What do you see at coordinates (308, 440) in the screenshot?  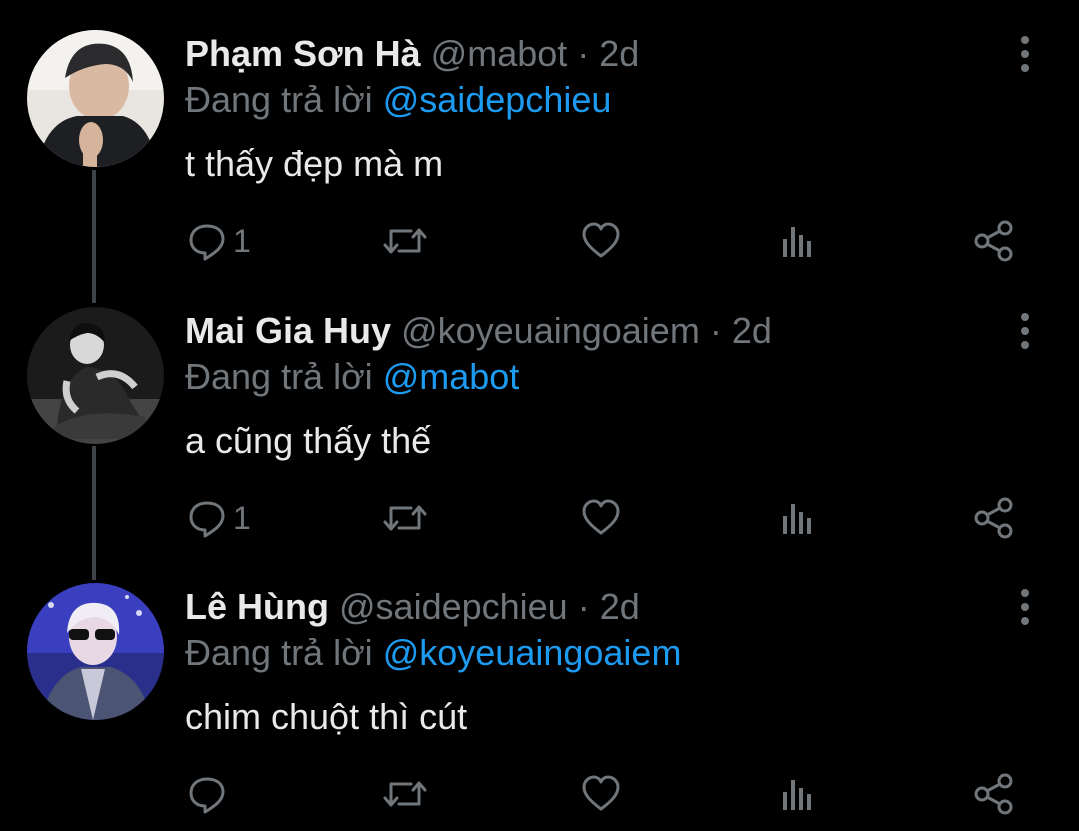 I see `tweet-text: a cũng thấy thế` at bounding box center [308, 440].